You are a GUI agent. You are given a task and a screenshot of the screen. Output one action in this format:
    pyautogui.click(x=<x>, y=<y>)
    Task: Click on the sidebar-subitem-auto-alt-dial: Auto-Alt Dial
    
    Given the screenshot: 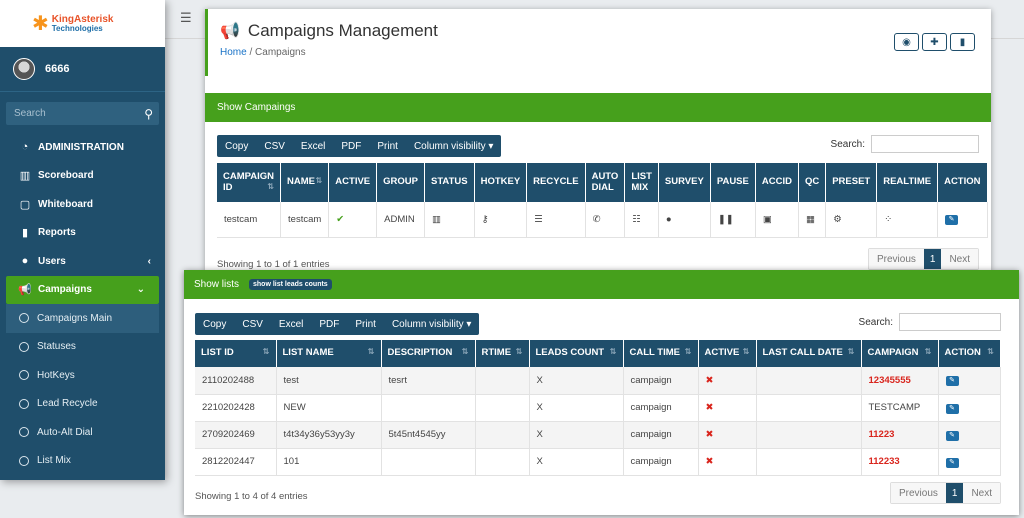 What is the action you would take?
    pyautogui.click(x=82, y=432)
    